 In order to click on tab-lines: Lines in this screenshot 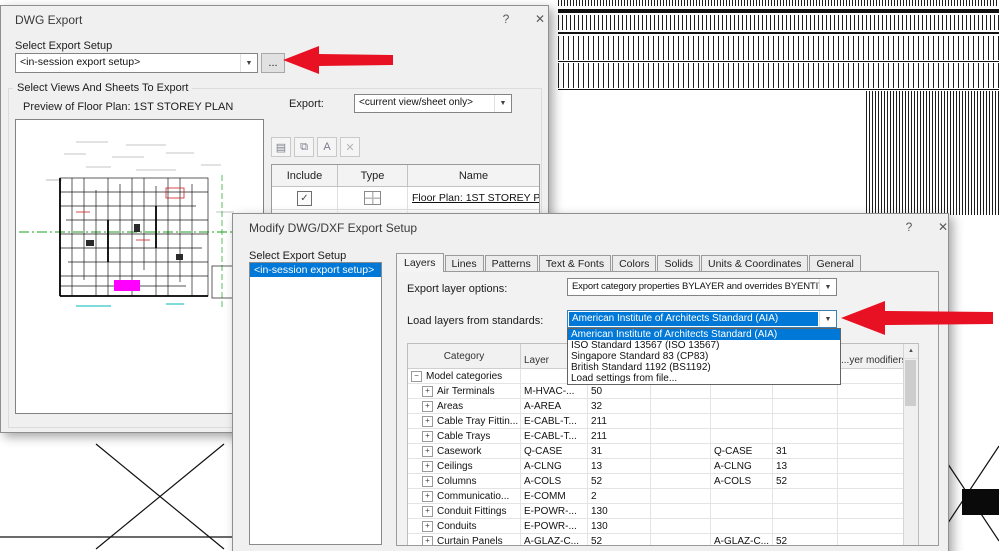, I will do `click(464, 263)`.